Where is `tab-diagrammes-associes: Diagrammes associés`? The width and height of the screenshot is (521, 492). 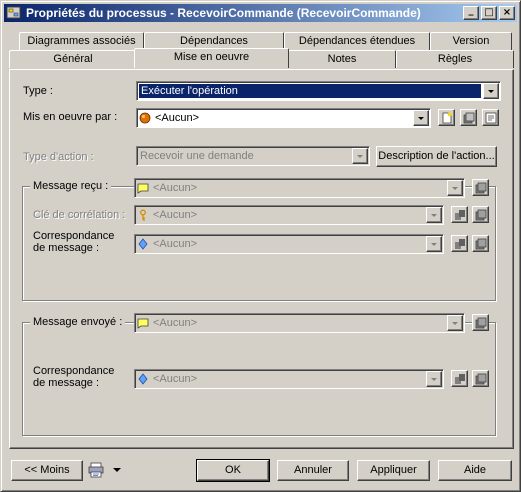
tab-diagrammes-associes: Diagrammes associés is located at coordinates (81, 41).